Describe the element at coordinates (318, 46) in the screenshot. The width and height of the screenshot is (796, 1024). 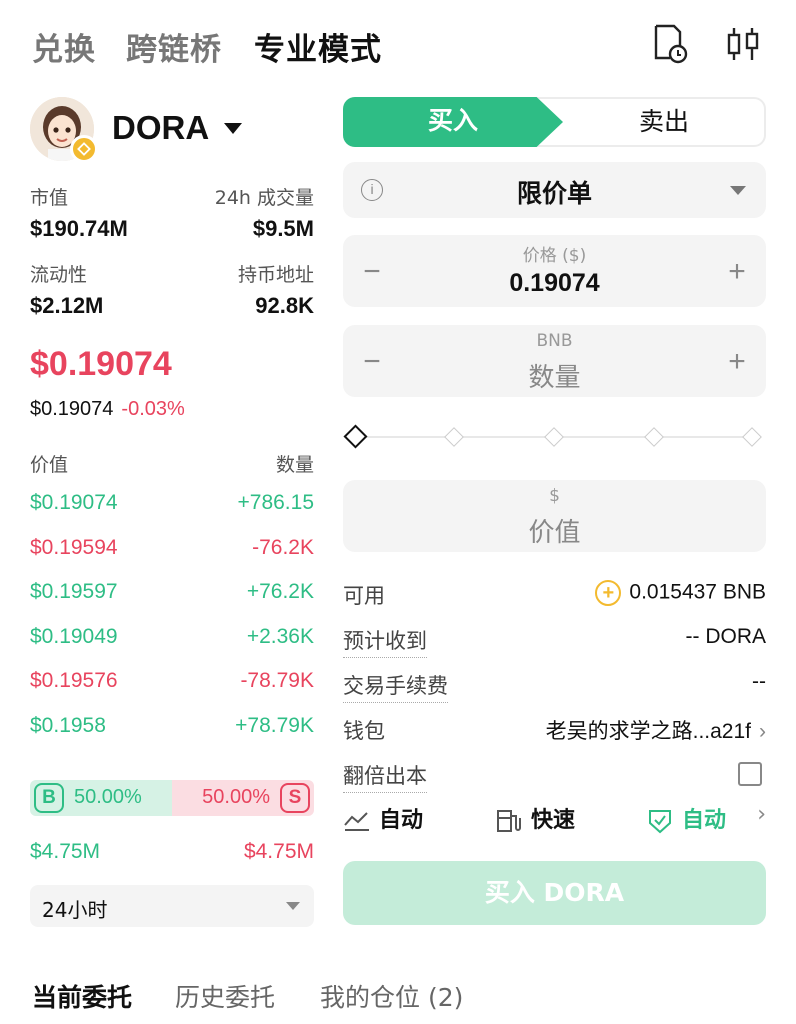
I see `tab-pro-mode: 专业模式` at that location.